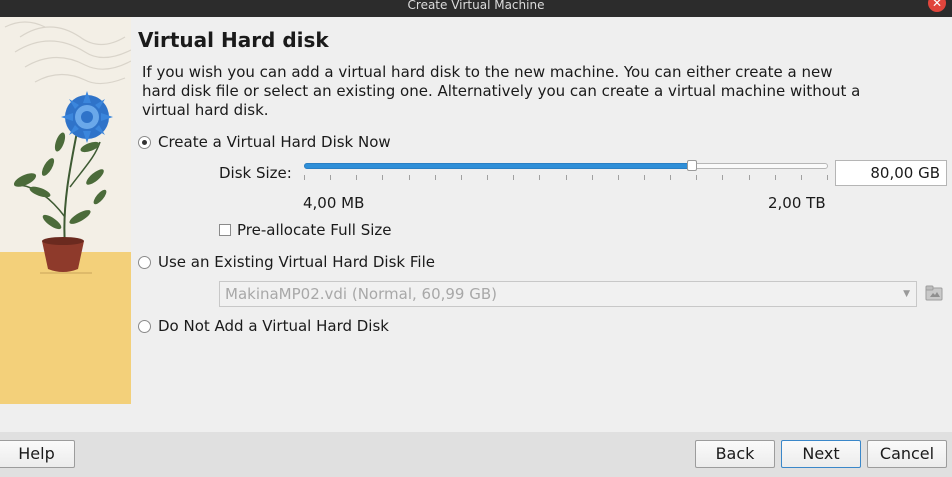  Describe the element at coordinates (273, 326) in the screenshot. I see `no-disk-label: Do Not Add a Virtual Hard Disk` at that location.